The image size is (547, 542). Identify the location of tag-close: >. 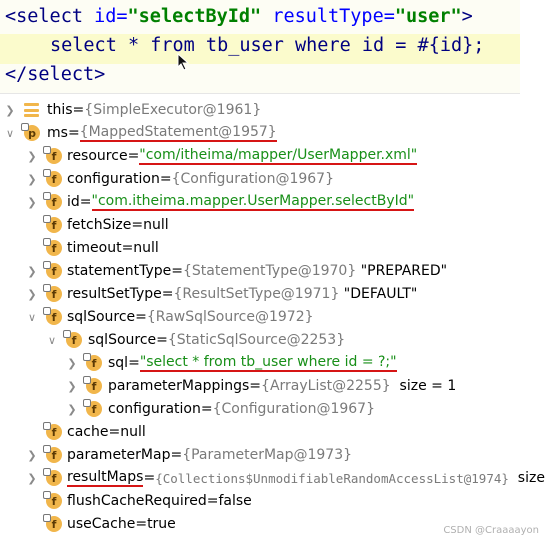
(467, 16).